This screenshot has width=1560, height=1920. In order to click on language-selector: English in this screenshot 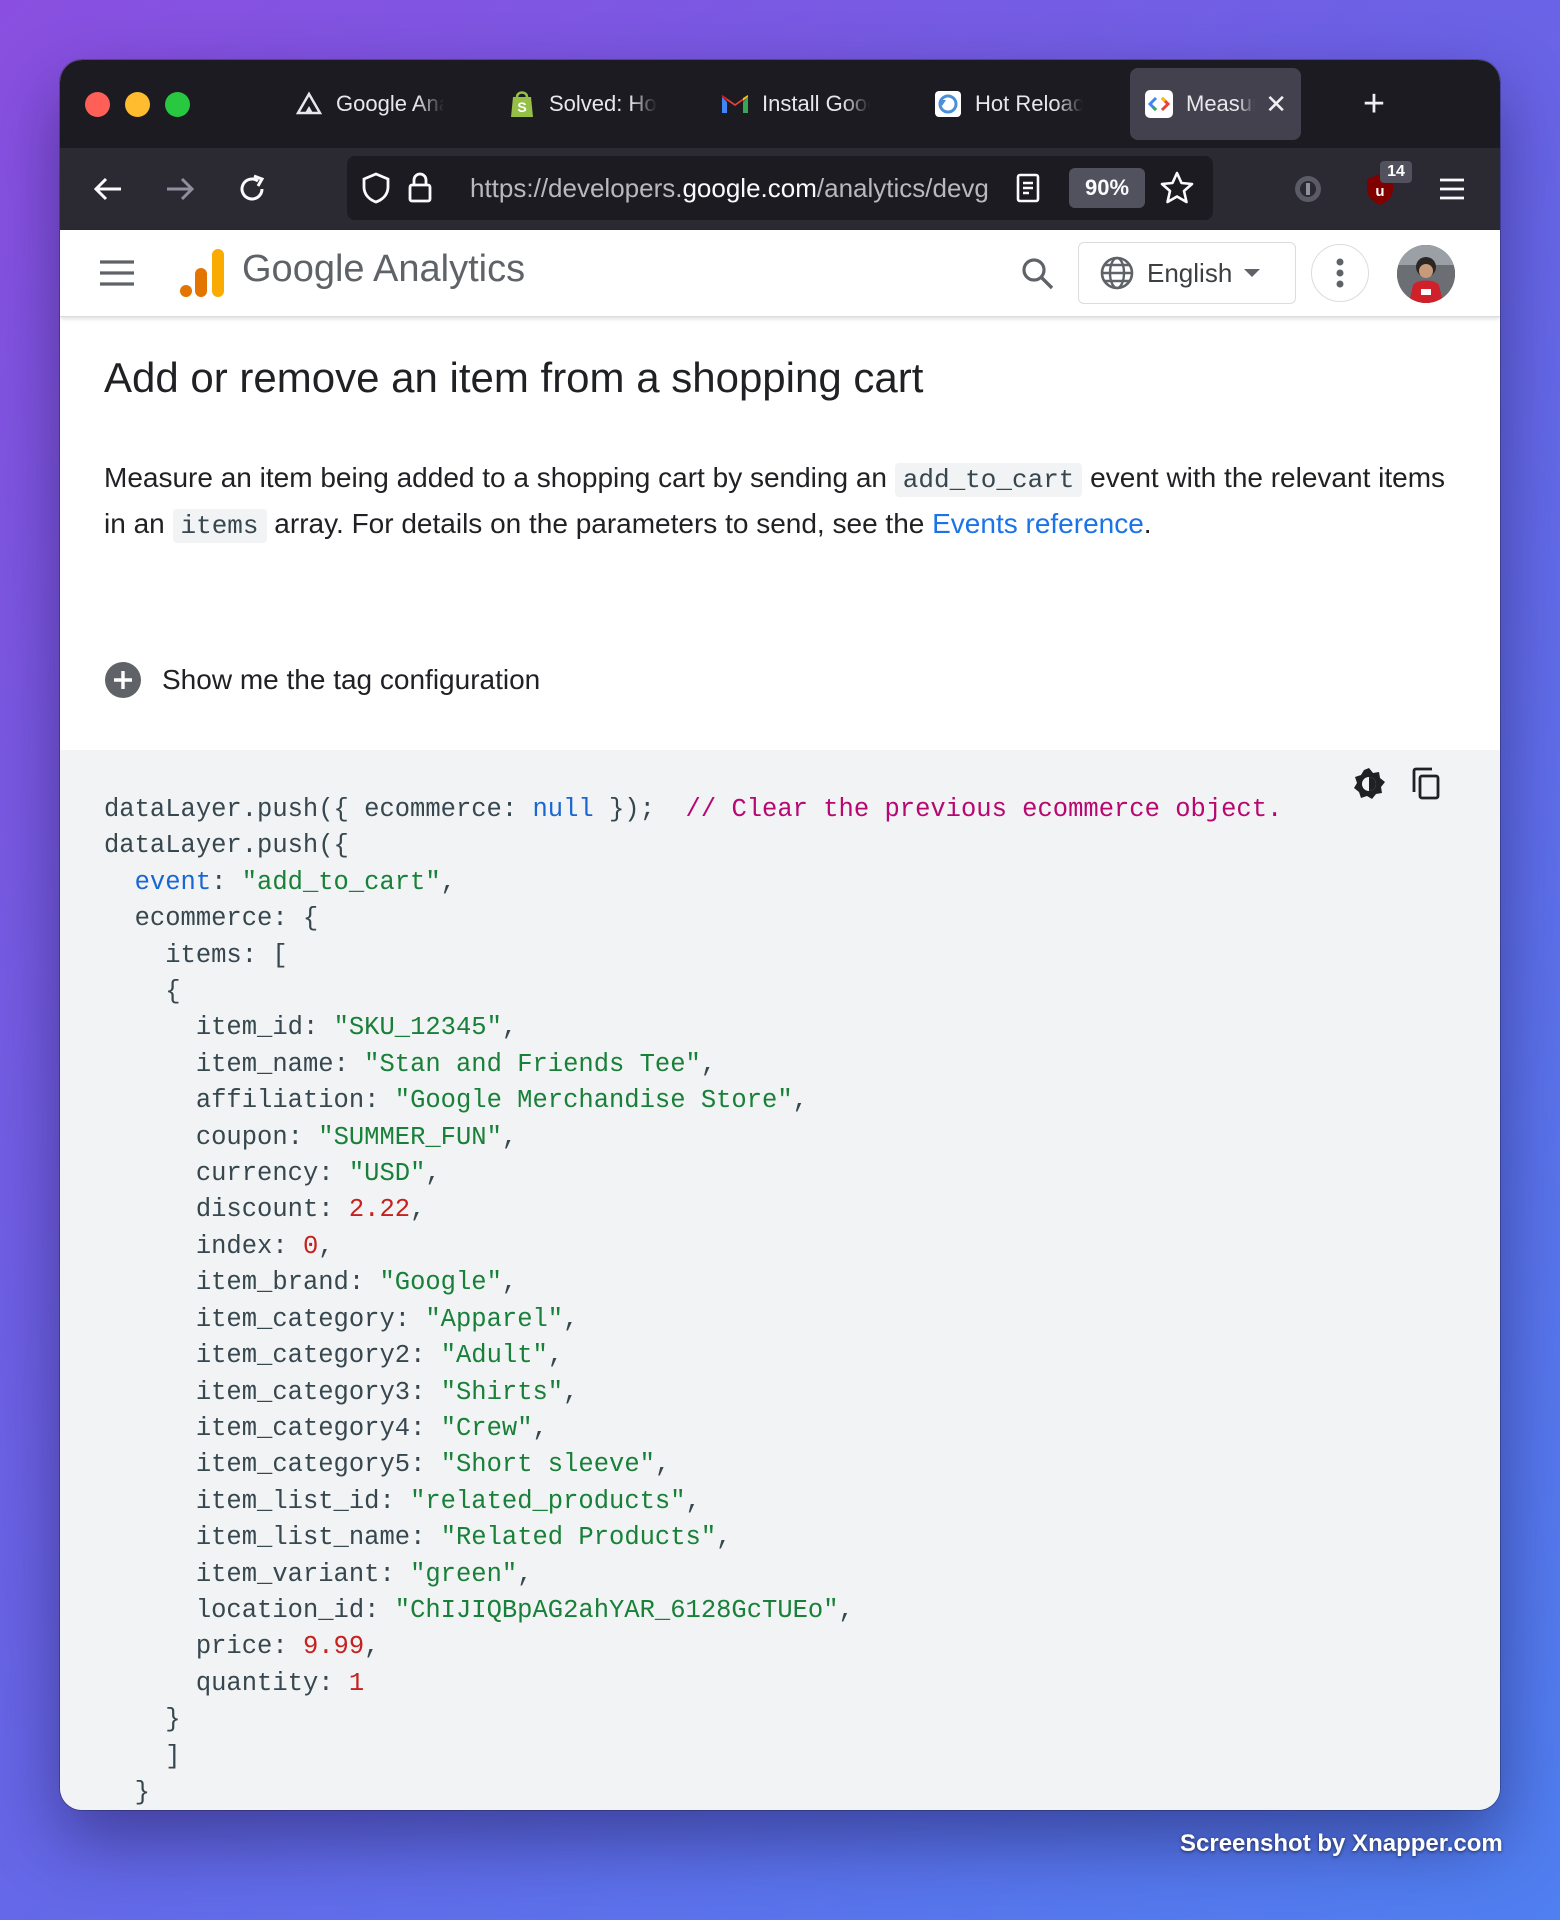, I will do `click(1187, 273)`.